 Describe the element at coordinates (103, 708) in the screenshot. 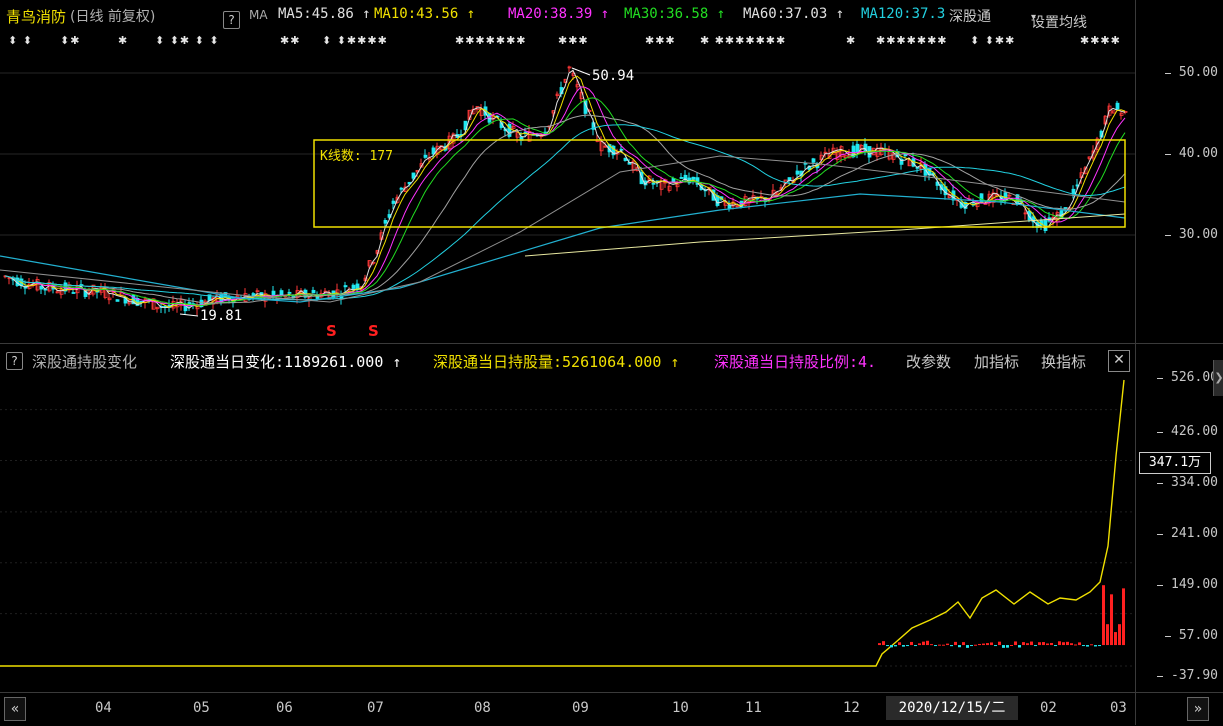

I see `month-label: 04` at that location.